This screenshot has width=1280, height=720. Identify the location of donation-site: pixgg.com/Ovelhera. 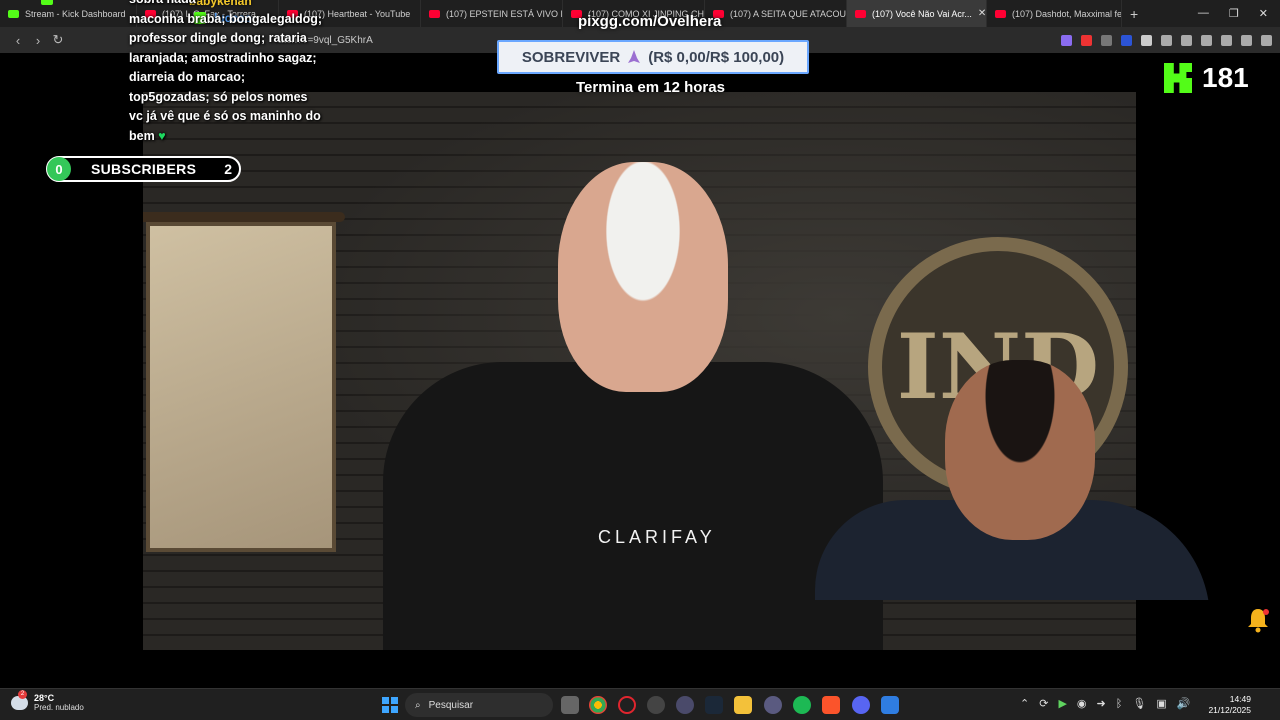
(650, 21).